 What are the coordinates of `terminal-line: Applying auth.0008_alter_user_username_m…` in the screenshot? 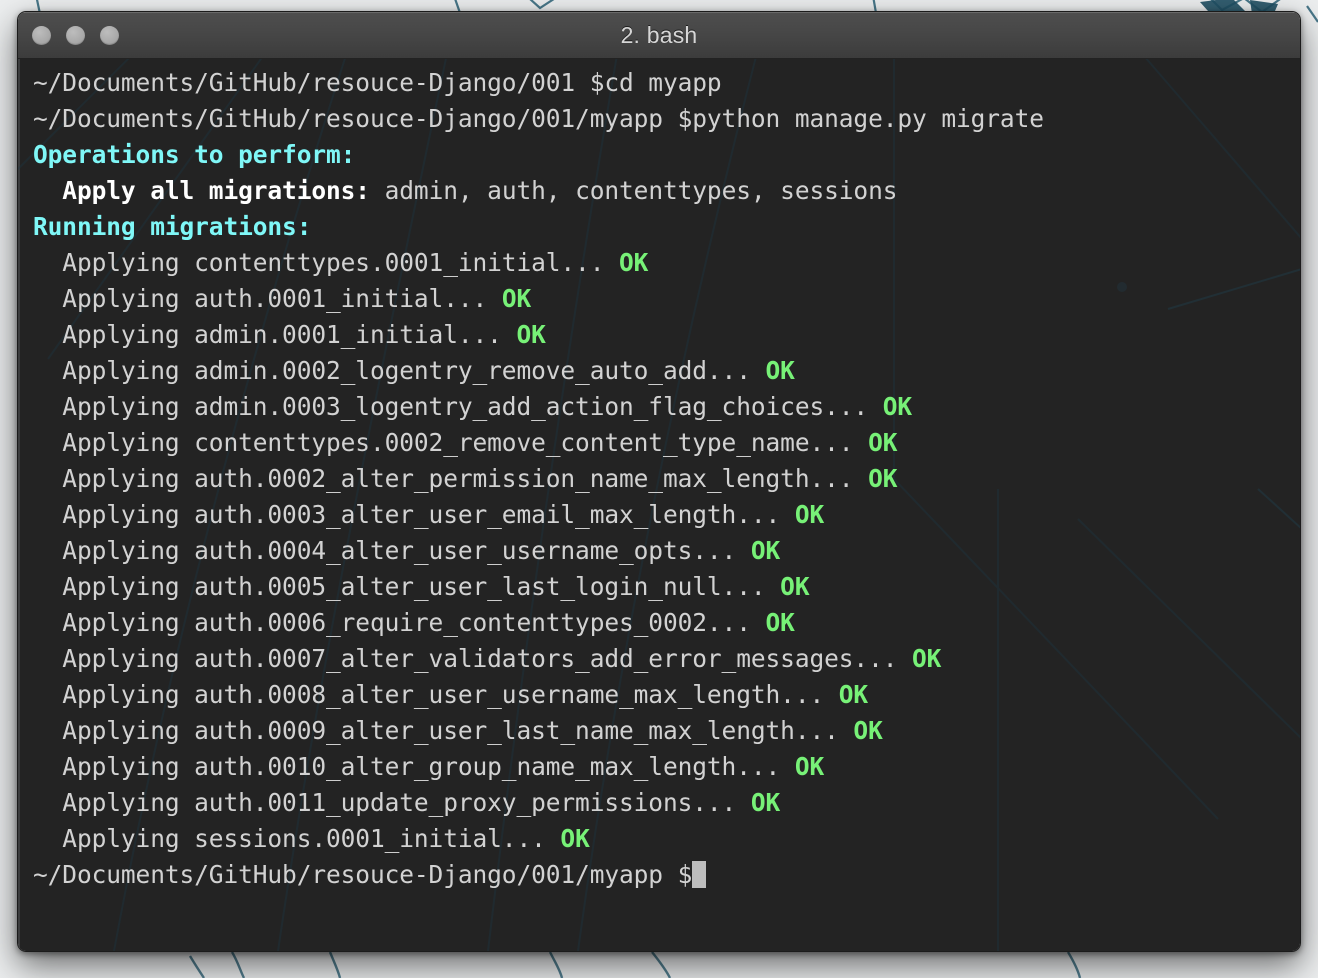 It's located at (666, 695).